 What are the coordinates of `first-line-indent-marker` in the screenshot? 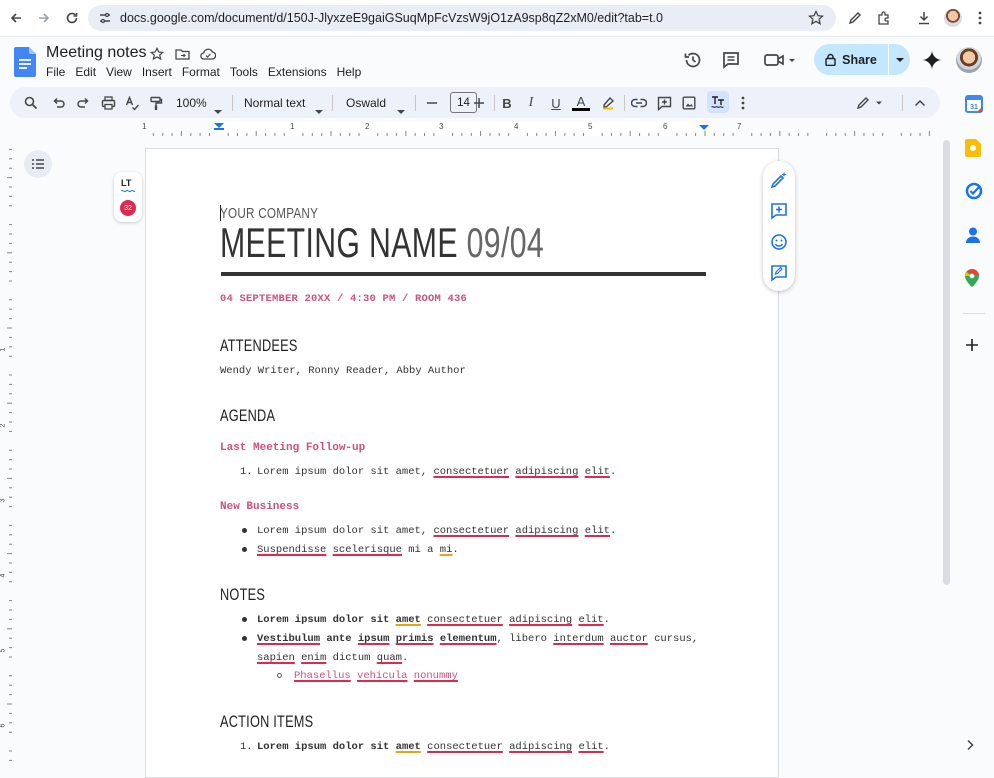 It's located at (219, 129).